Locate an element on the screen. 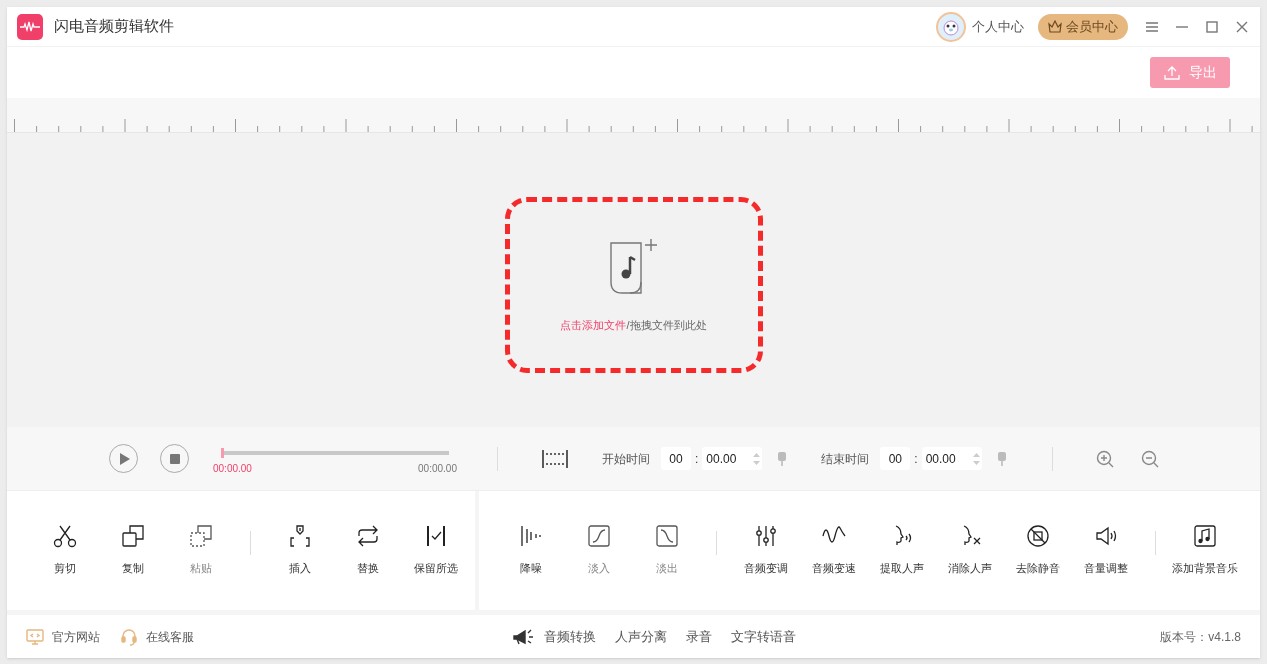 Image resolution: width=1267 pixels, height=664 pixels. silence-removal-tool-button: 去除静音 is located at coordinates (1038, 550).